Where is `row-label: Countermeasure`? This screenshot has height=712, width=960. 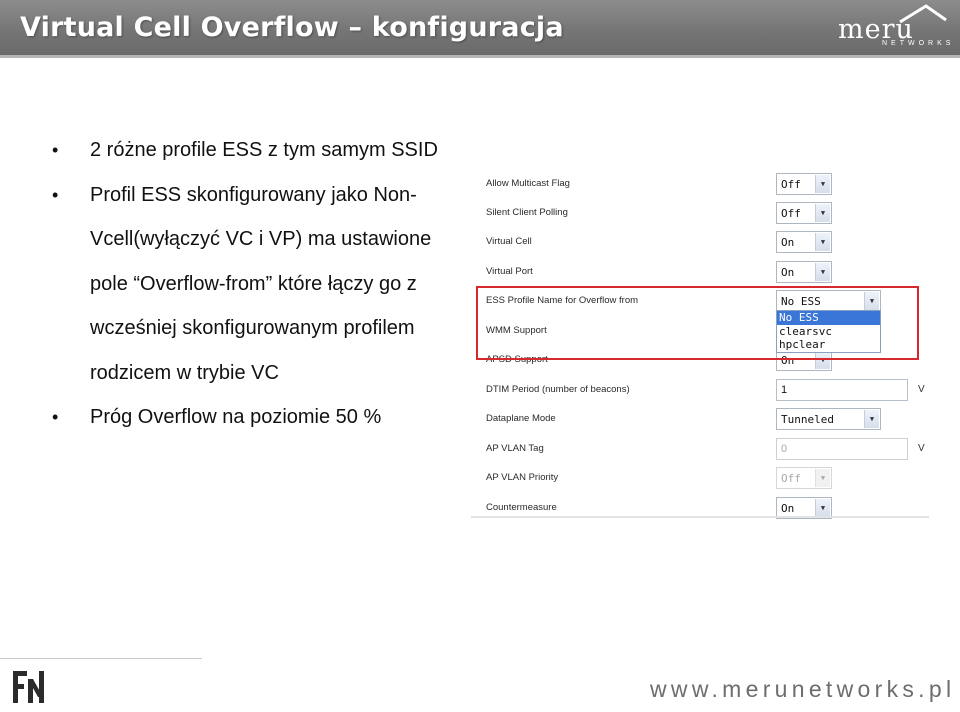 row-label: Countermeasure is located at coordinates (521, 507).